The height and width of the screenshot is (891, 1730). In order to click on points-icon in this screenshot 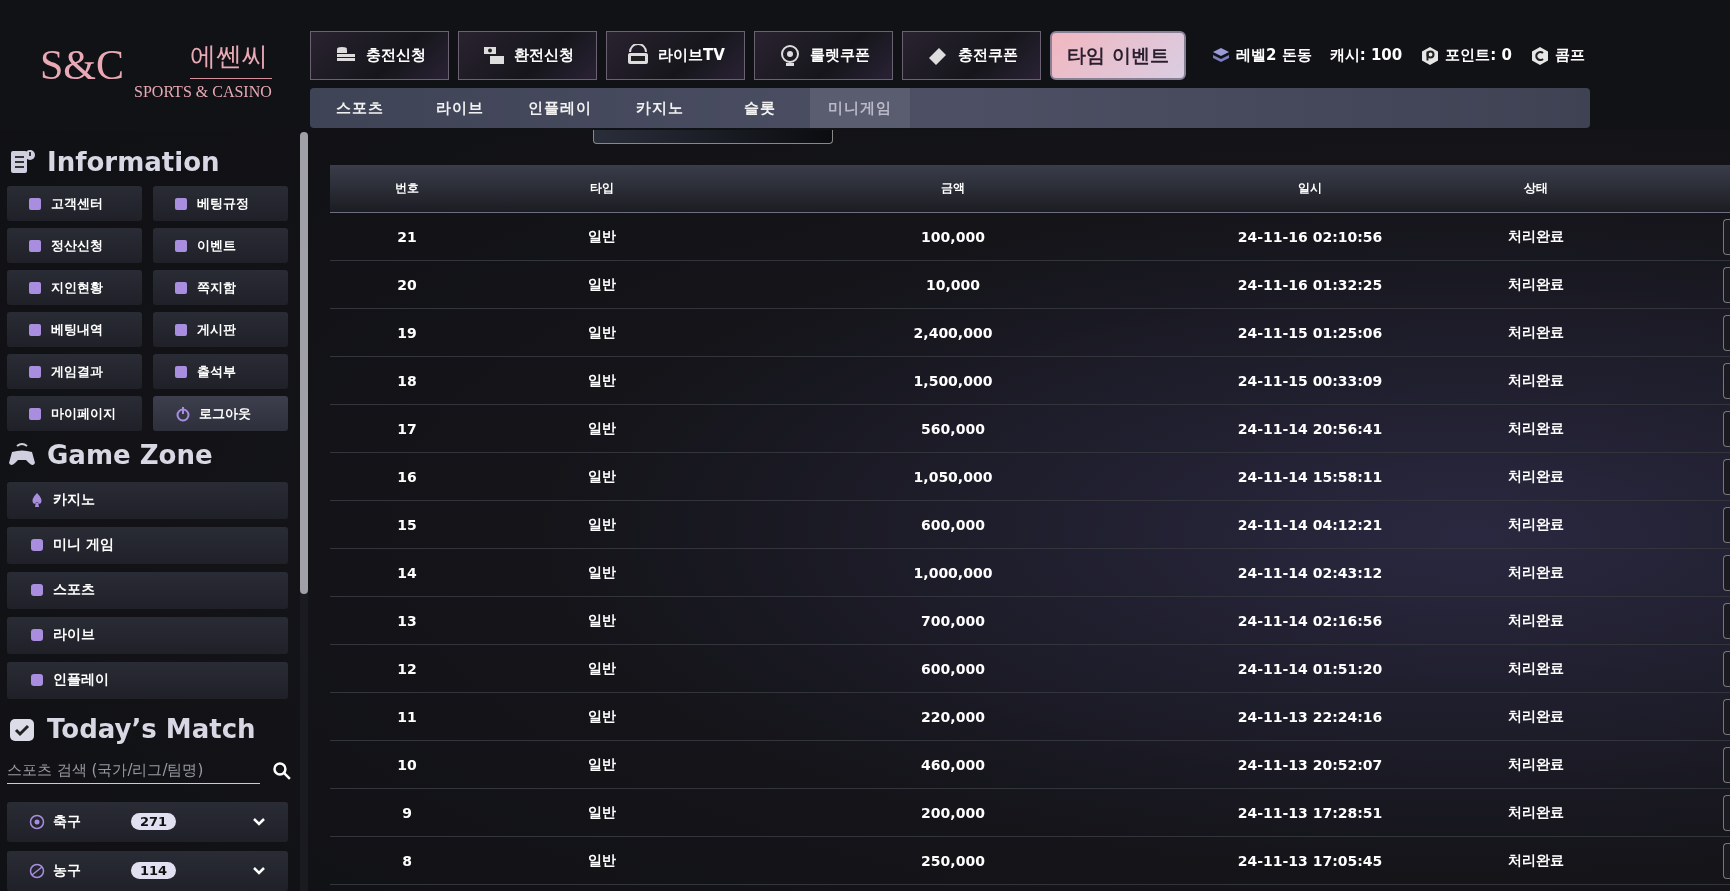, I will do `click(1430, 55)`.